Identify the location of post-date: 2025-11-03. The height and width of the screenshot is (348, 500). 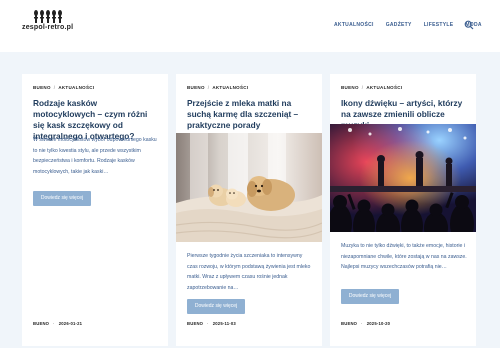
(224, 323).